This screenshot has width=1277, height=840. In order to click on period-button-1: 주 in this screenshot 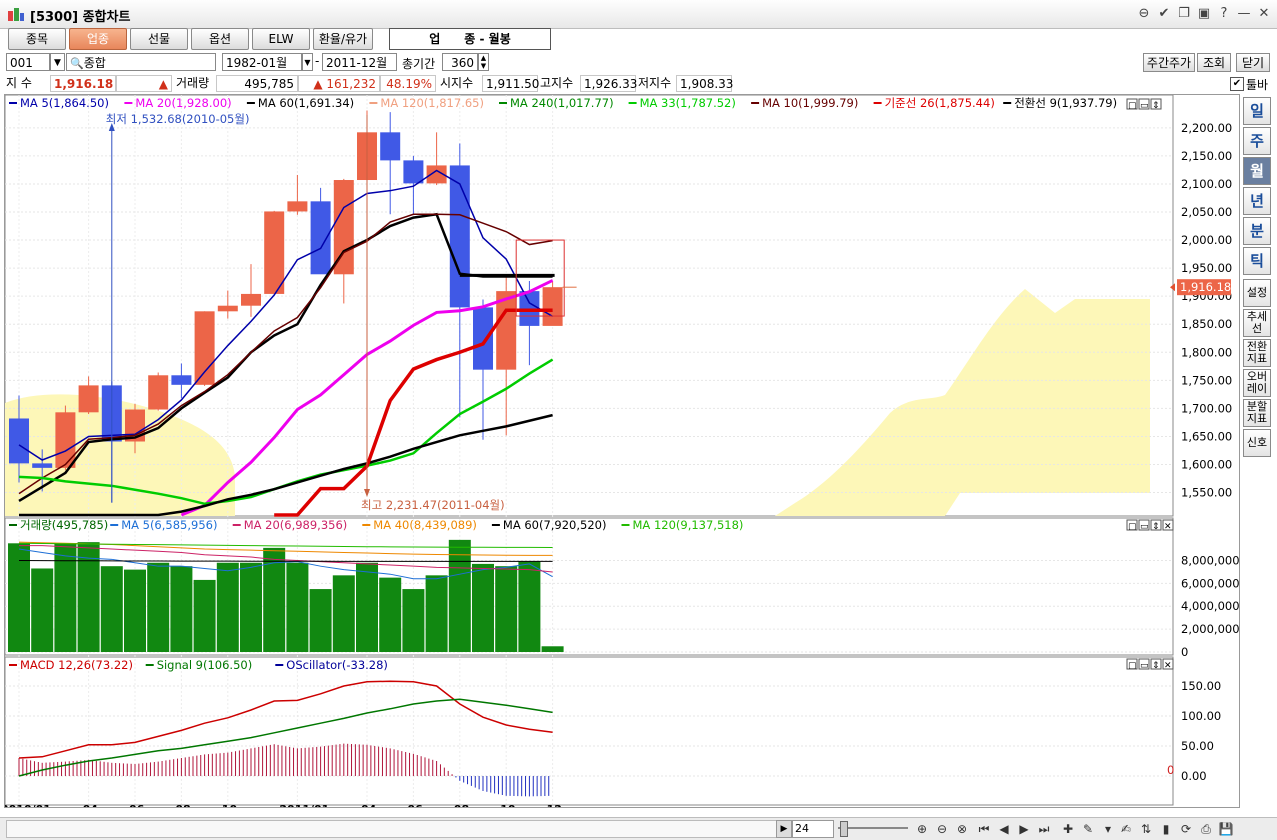, I will do `click(1257, 141)`.